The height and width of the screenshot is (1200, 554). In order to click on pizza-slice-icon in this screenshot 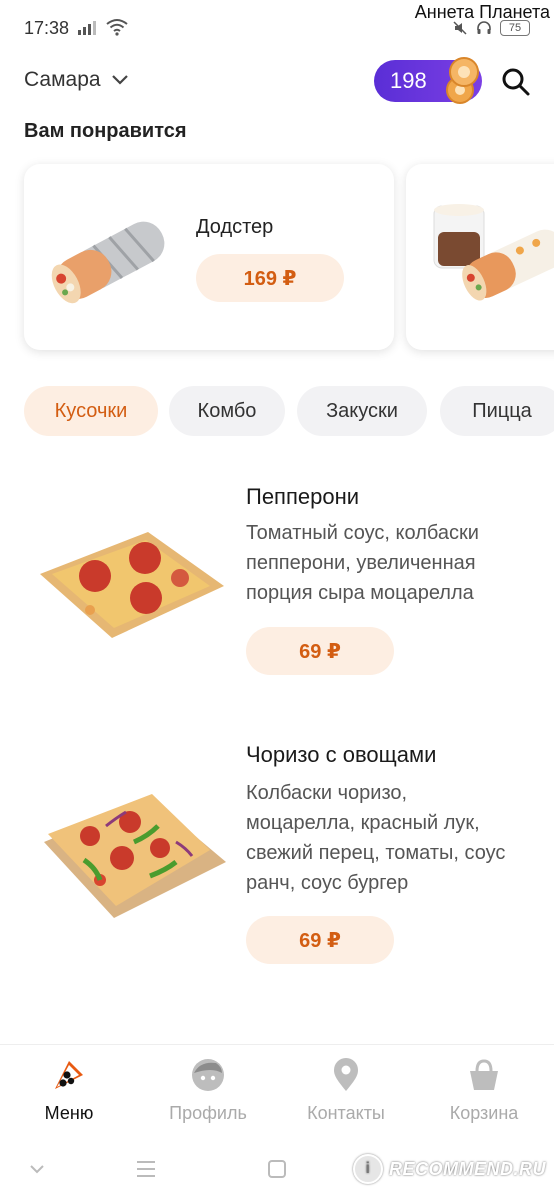, I will do `click(69, 1075)`.